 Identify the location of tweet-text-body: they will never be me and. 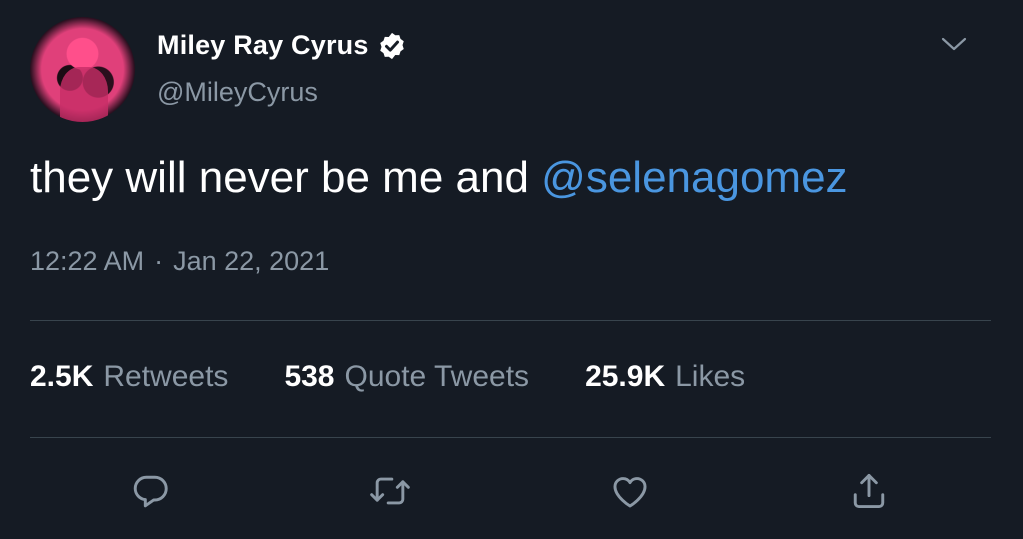
(286, 177).